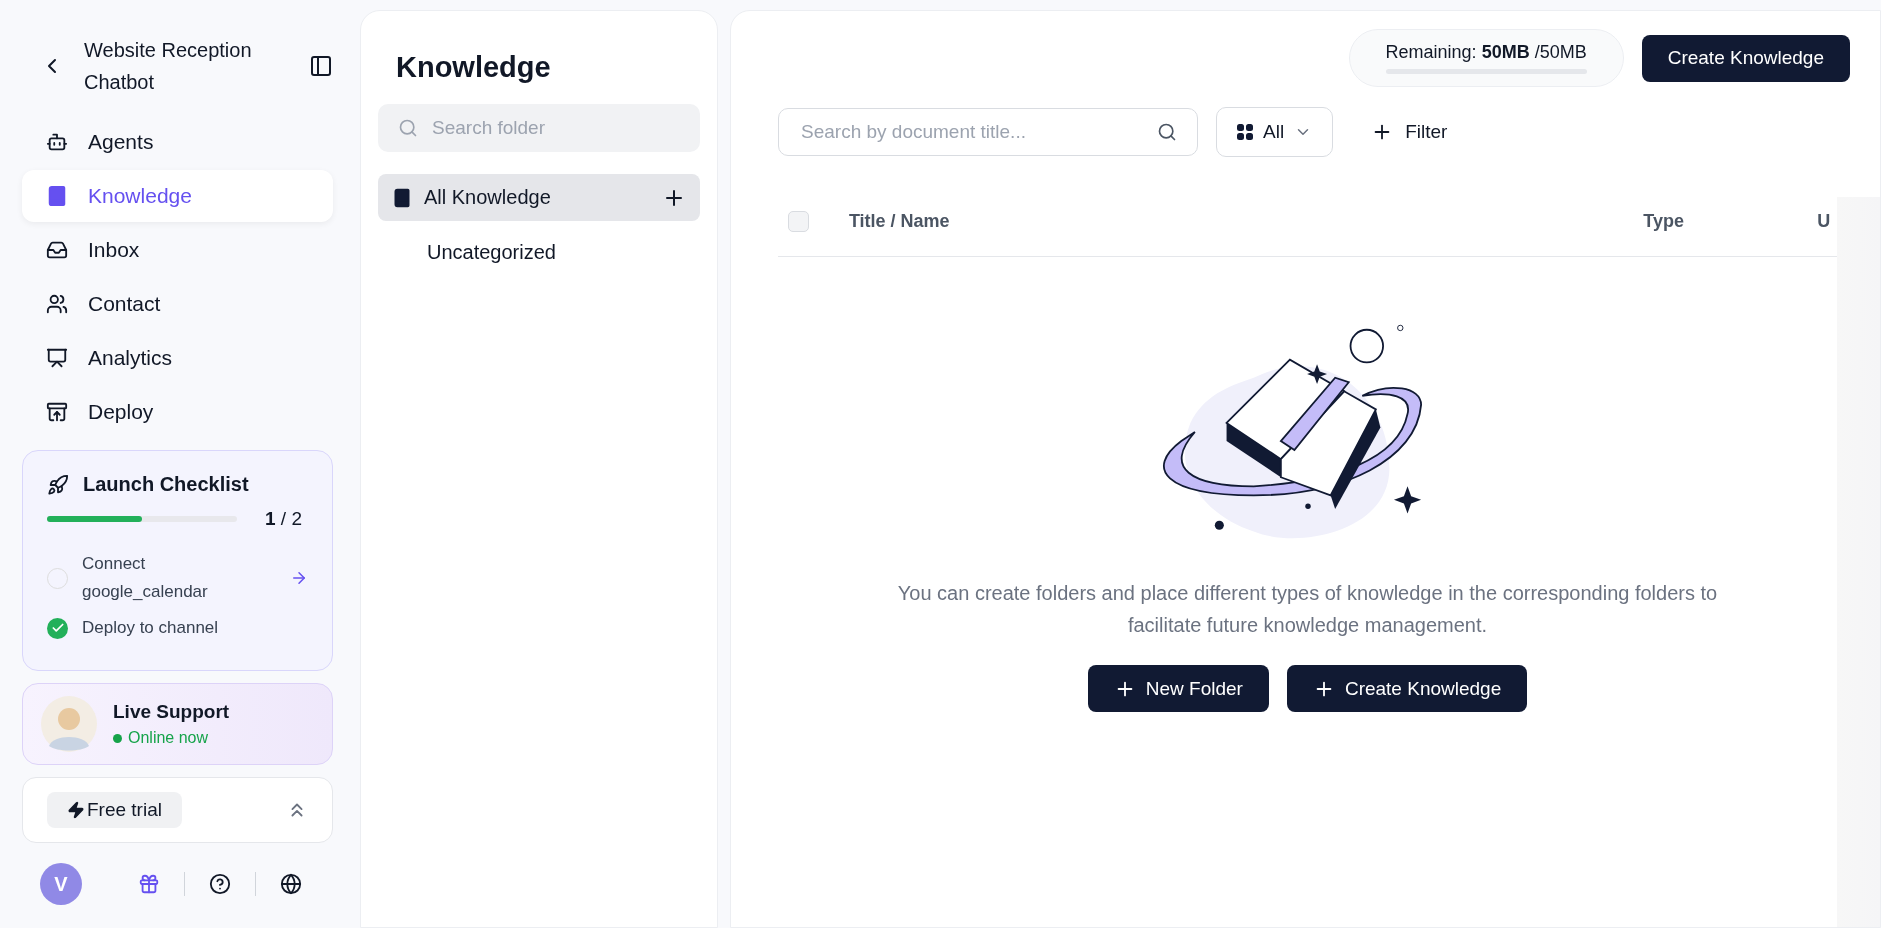 This screenshot has width=1881, height=928. Describe the element at coordinates (177, 358) in the screenshot. I see `nav-item: Analytics` at that location.